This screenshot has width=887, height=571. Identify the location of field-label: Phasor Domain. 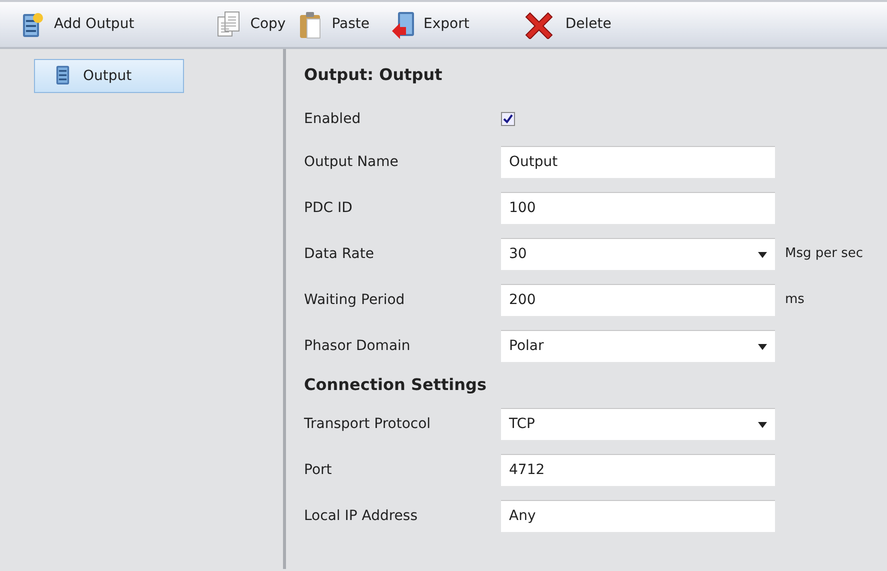
(358, 346).